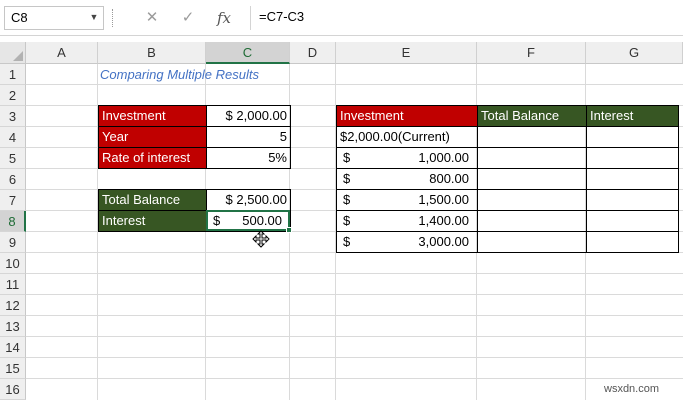 The height and width of the screenshot is (400, 683). I want to click on cell-e3: Investment, so click(407, 116).